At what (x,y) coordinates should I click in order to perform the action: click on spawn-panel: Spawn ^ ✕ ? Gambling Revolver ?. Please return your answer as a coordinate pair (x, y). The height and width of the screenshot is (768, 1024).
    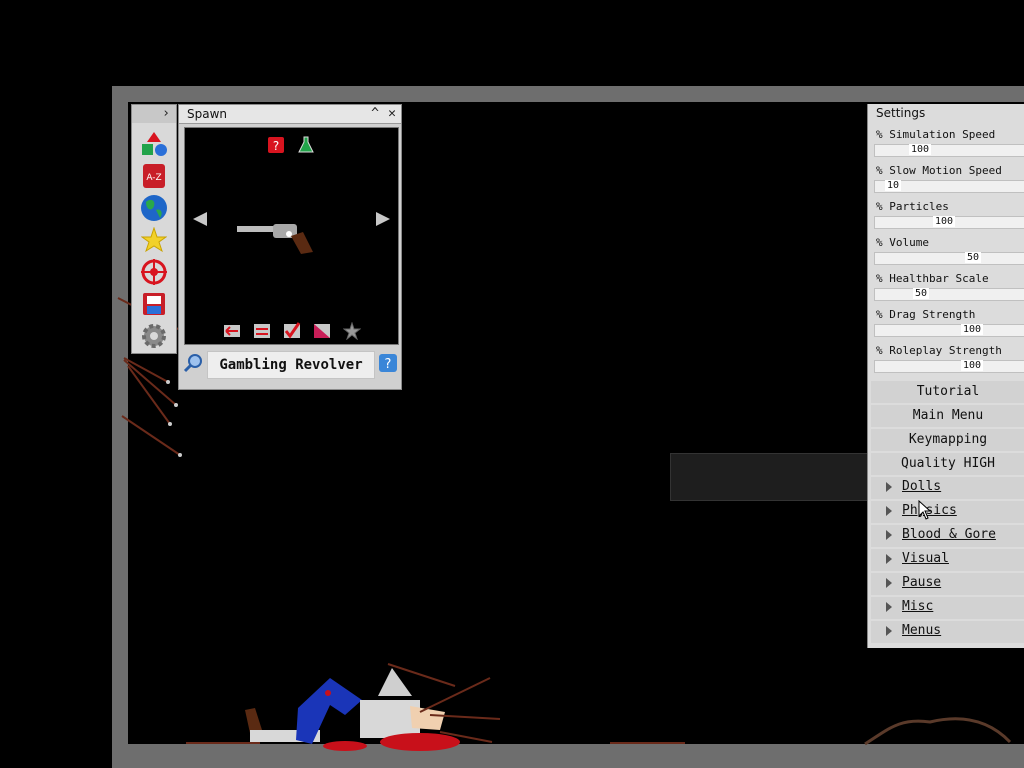
    Looking at the image, I should click on (290, 247).